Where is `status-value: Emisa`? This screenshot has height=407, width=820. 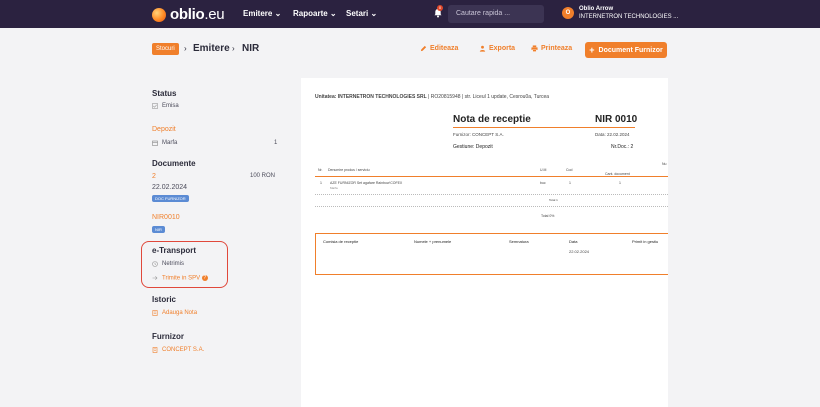
status-value: Emisa is located at coordinates (170, 106).